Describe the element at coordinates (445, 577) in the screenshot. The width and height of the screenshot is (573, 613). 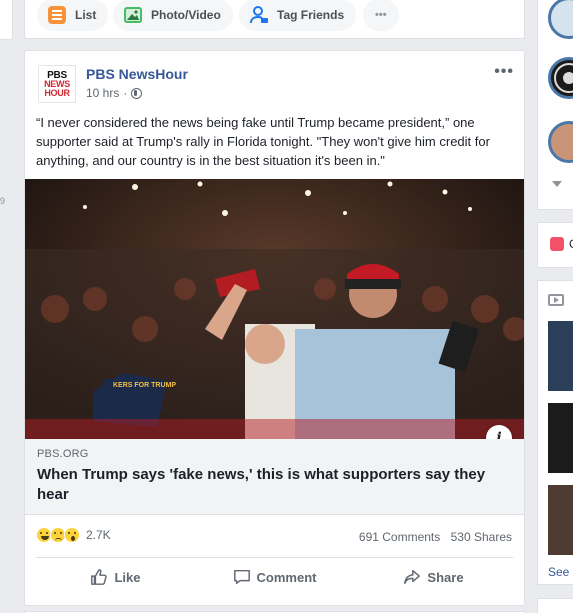
I see `share-label: Share` at that location.